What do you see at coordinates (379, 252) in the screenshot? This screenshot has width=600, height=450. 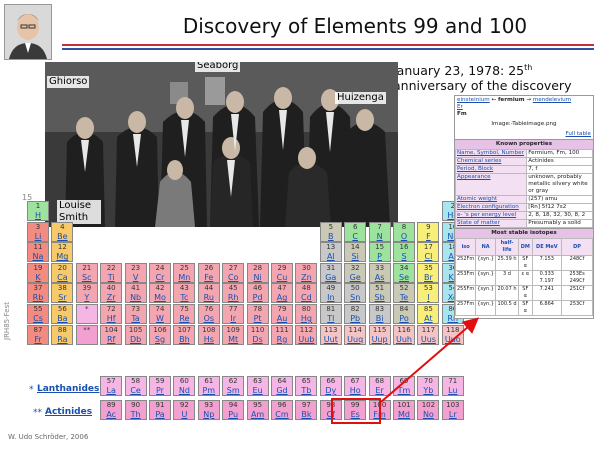 I see `element-cell: 15 P` at bounding box center [379, 252].